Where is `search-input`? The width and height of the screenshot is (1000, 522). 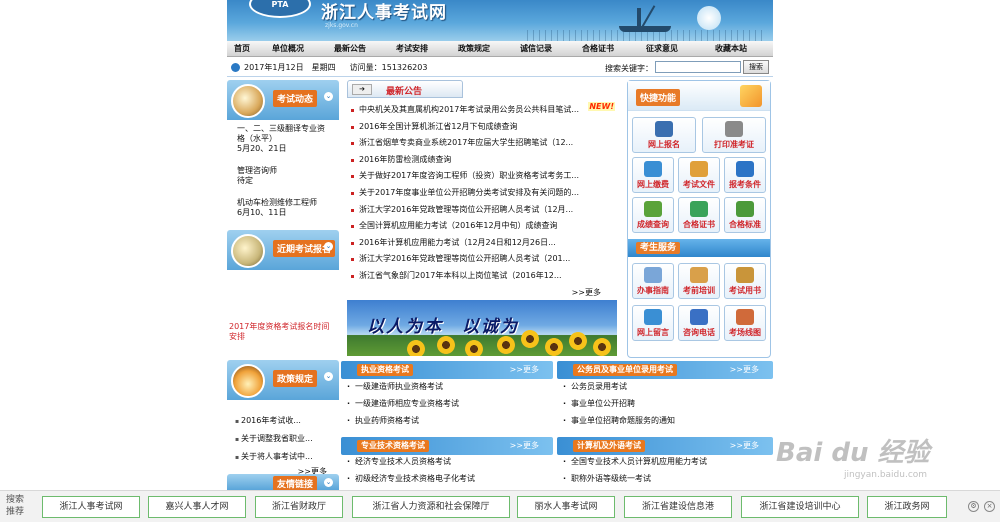 search-input is located at coordinates (698, 67).